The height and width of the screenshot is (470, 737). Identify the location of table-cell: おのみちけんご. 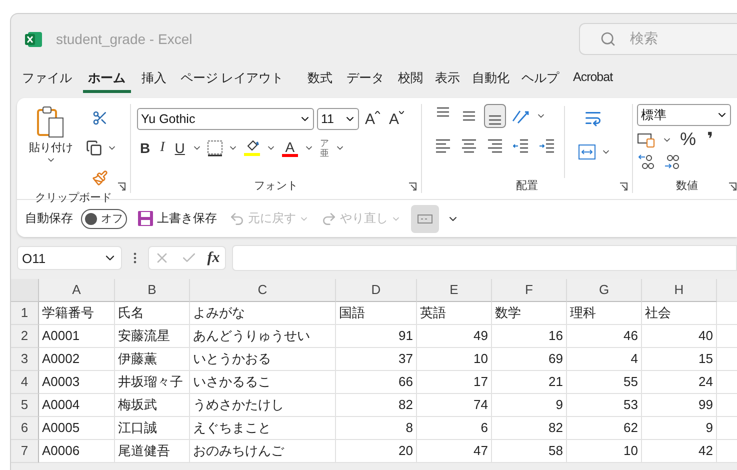
(263, 451).